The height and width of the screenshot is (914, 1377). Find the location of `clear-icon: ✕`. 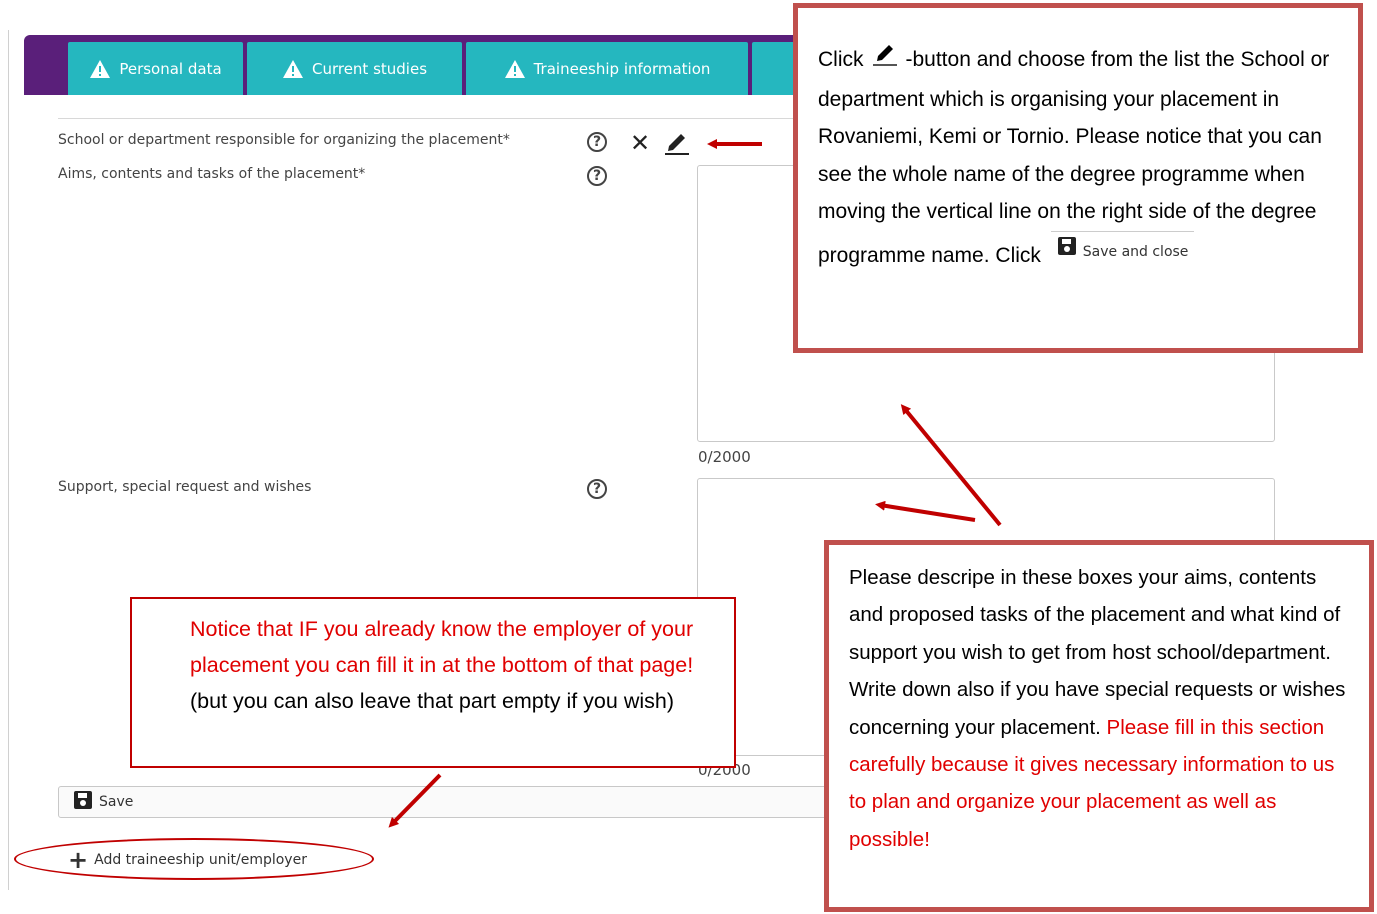

clear-icon: ✕ is located at coordinates (640, 143).